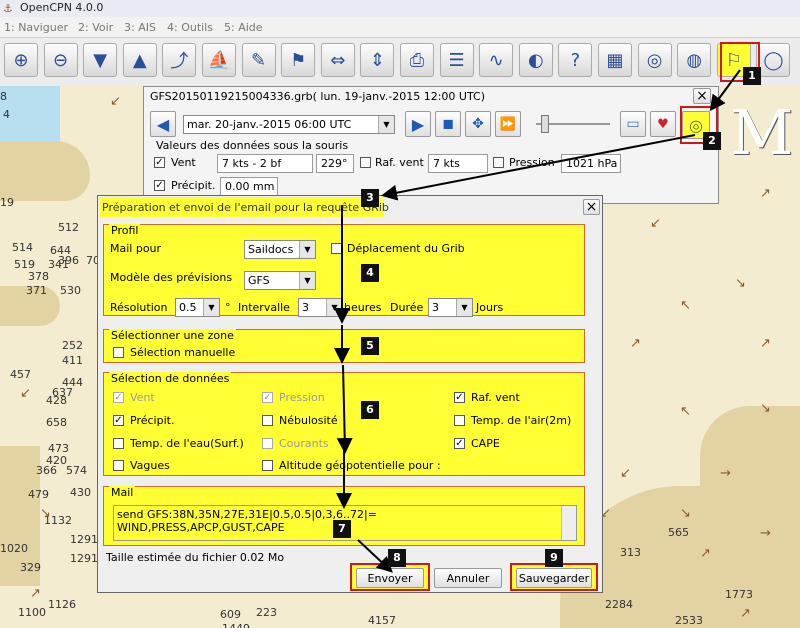 The height and width of the screenshot is (628, 800). What do you see at coordinates (370, 410) in the screenshot?
I see `badge-6: 6` at bounding box center [370, 410].